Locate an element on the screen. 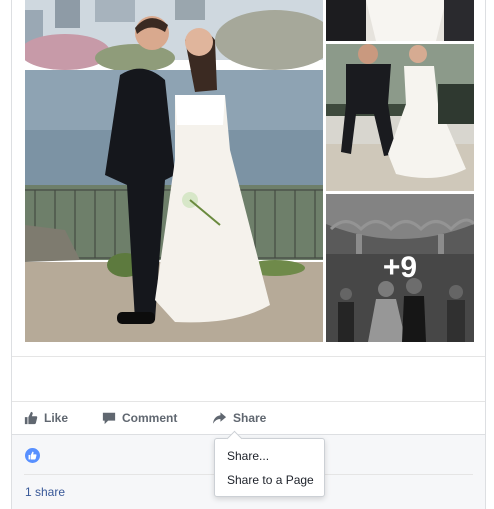 Image resolution: width=494 pixels, height=509 pixels. share-button: Share is located at coordinates (239, 418).